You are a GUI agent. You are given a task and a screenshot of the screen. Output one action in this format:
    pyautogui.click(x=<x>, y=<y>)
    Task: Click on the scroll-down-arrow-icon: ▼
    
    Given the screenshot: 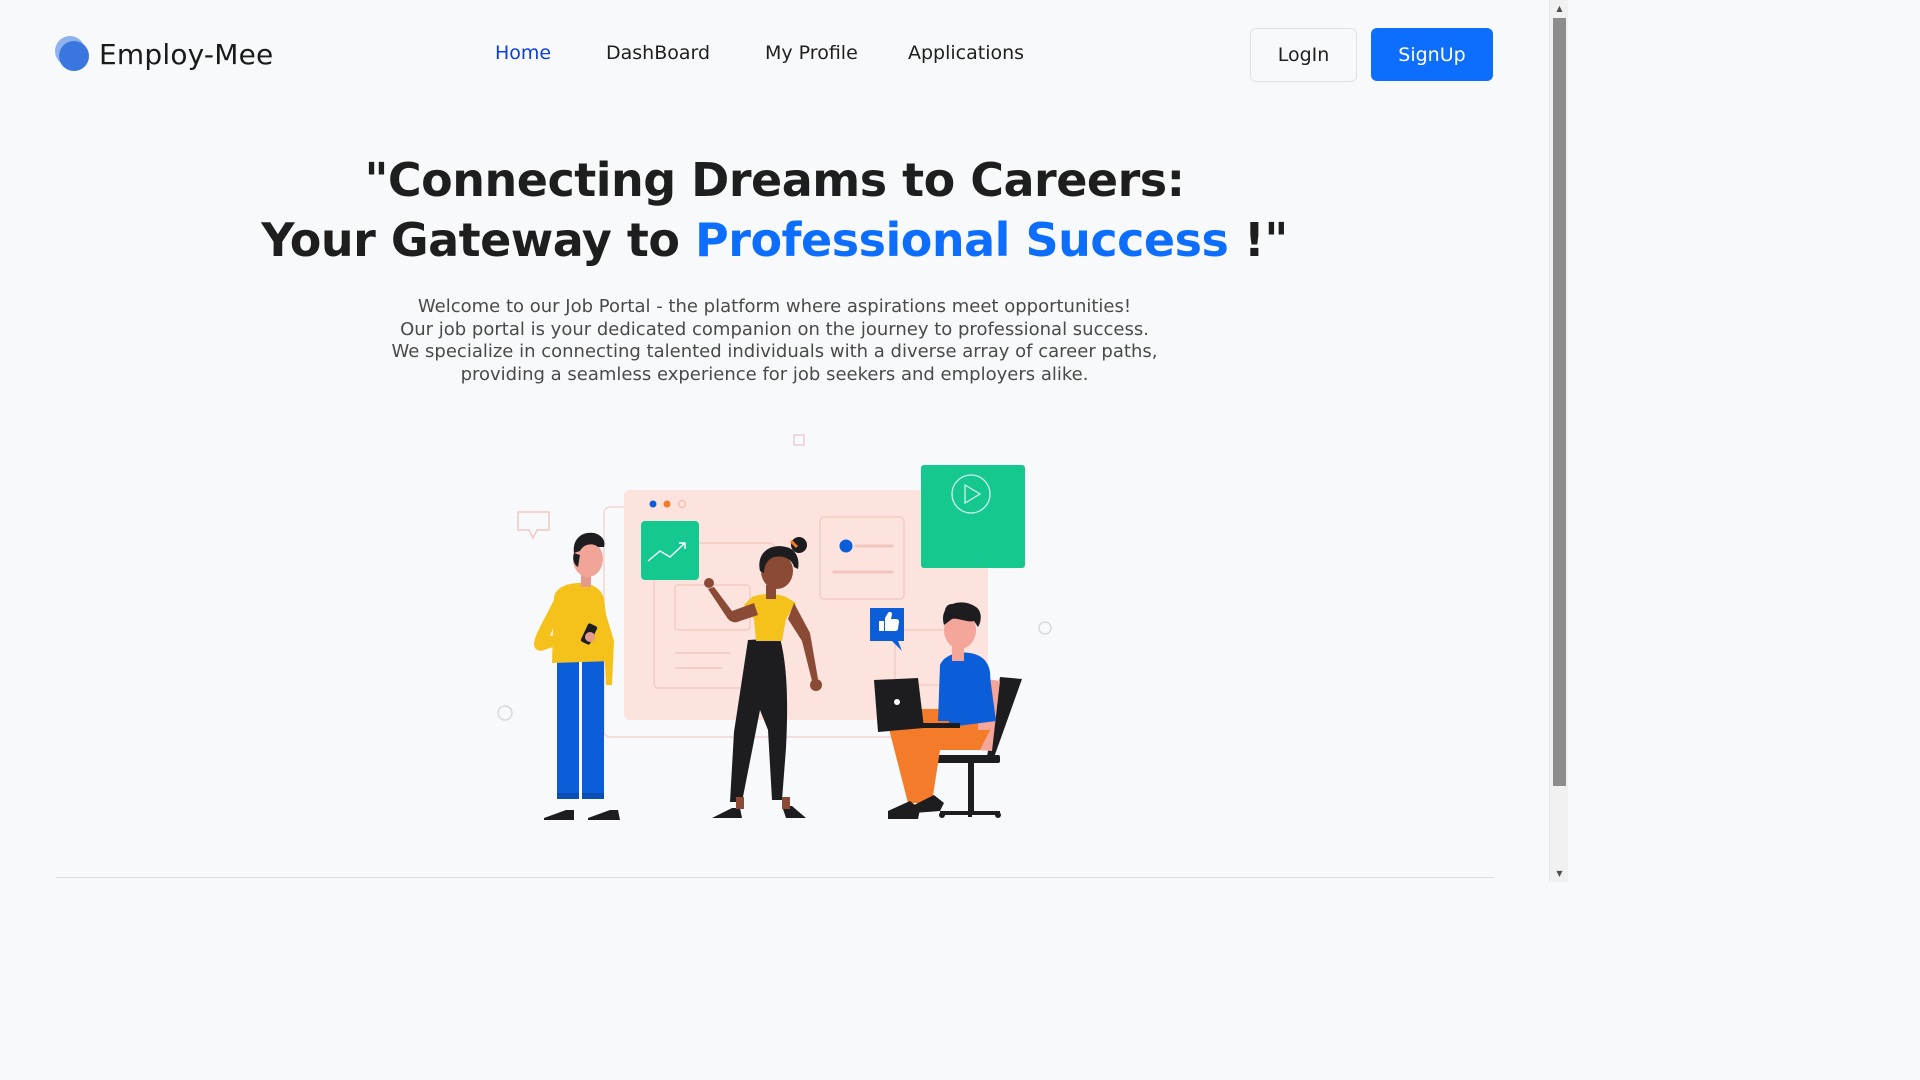 What is the action you would take?
    pyautogui.click(x=1559, y=873)
    